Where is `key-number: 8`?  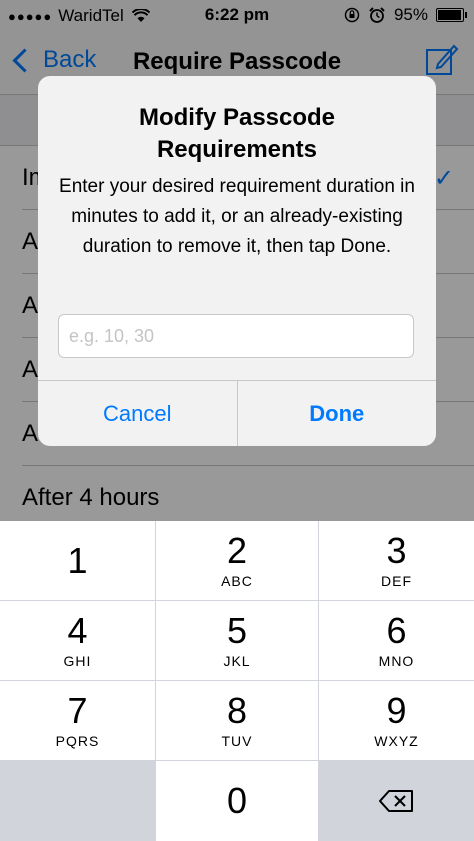
key-number: 8 is located at coordinates (237, 710).